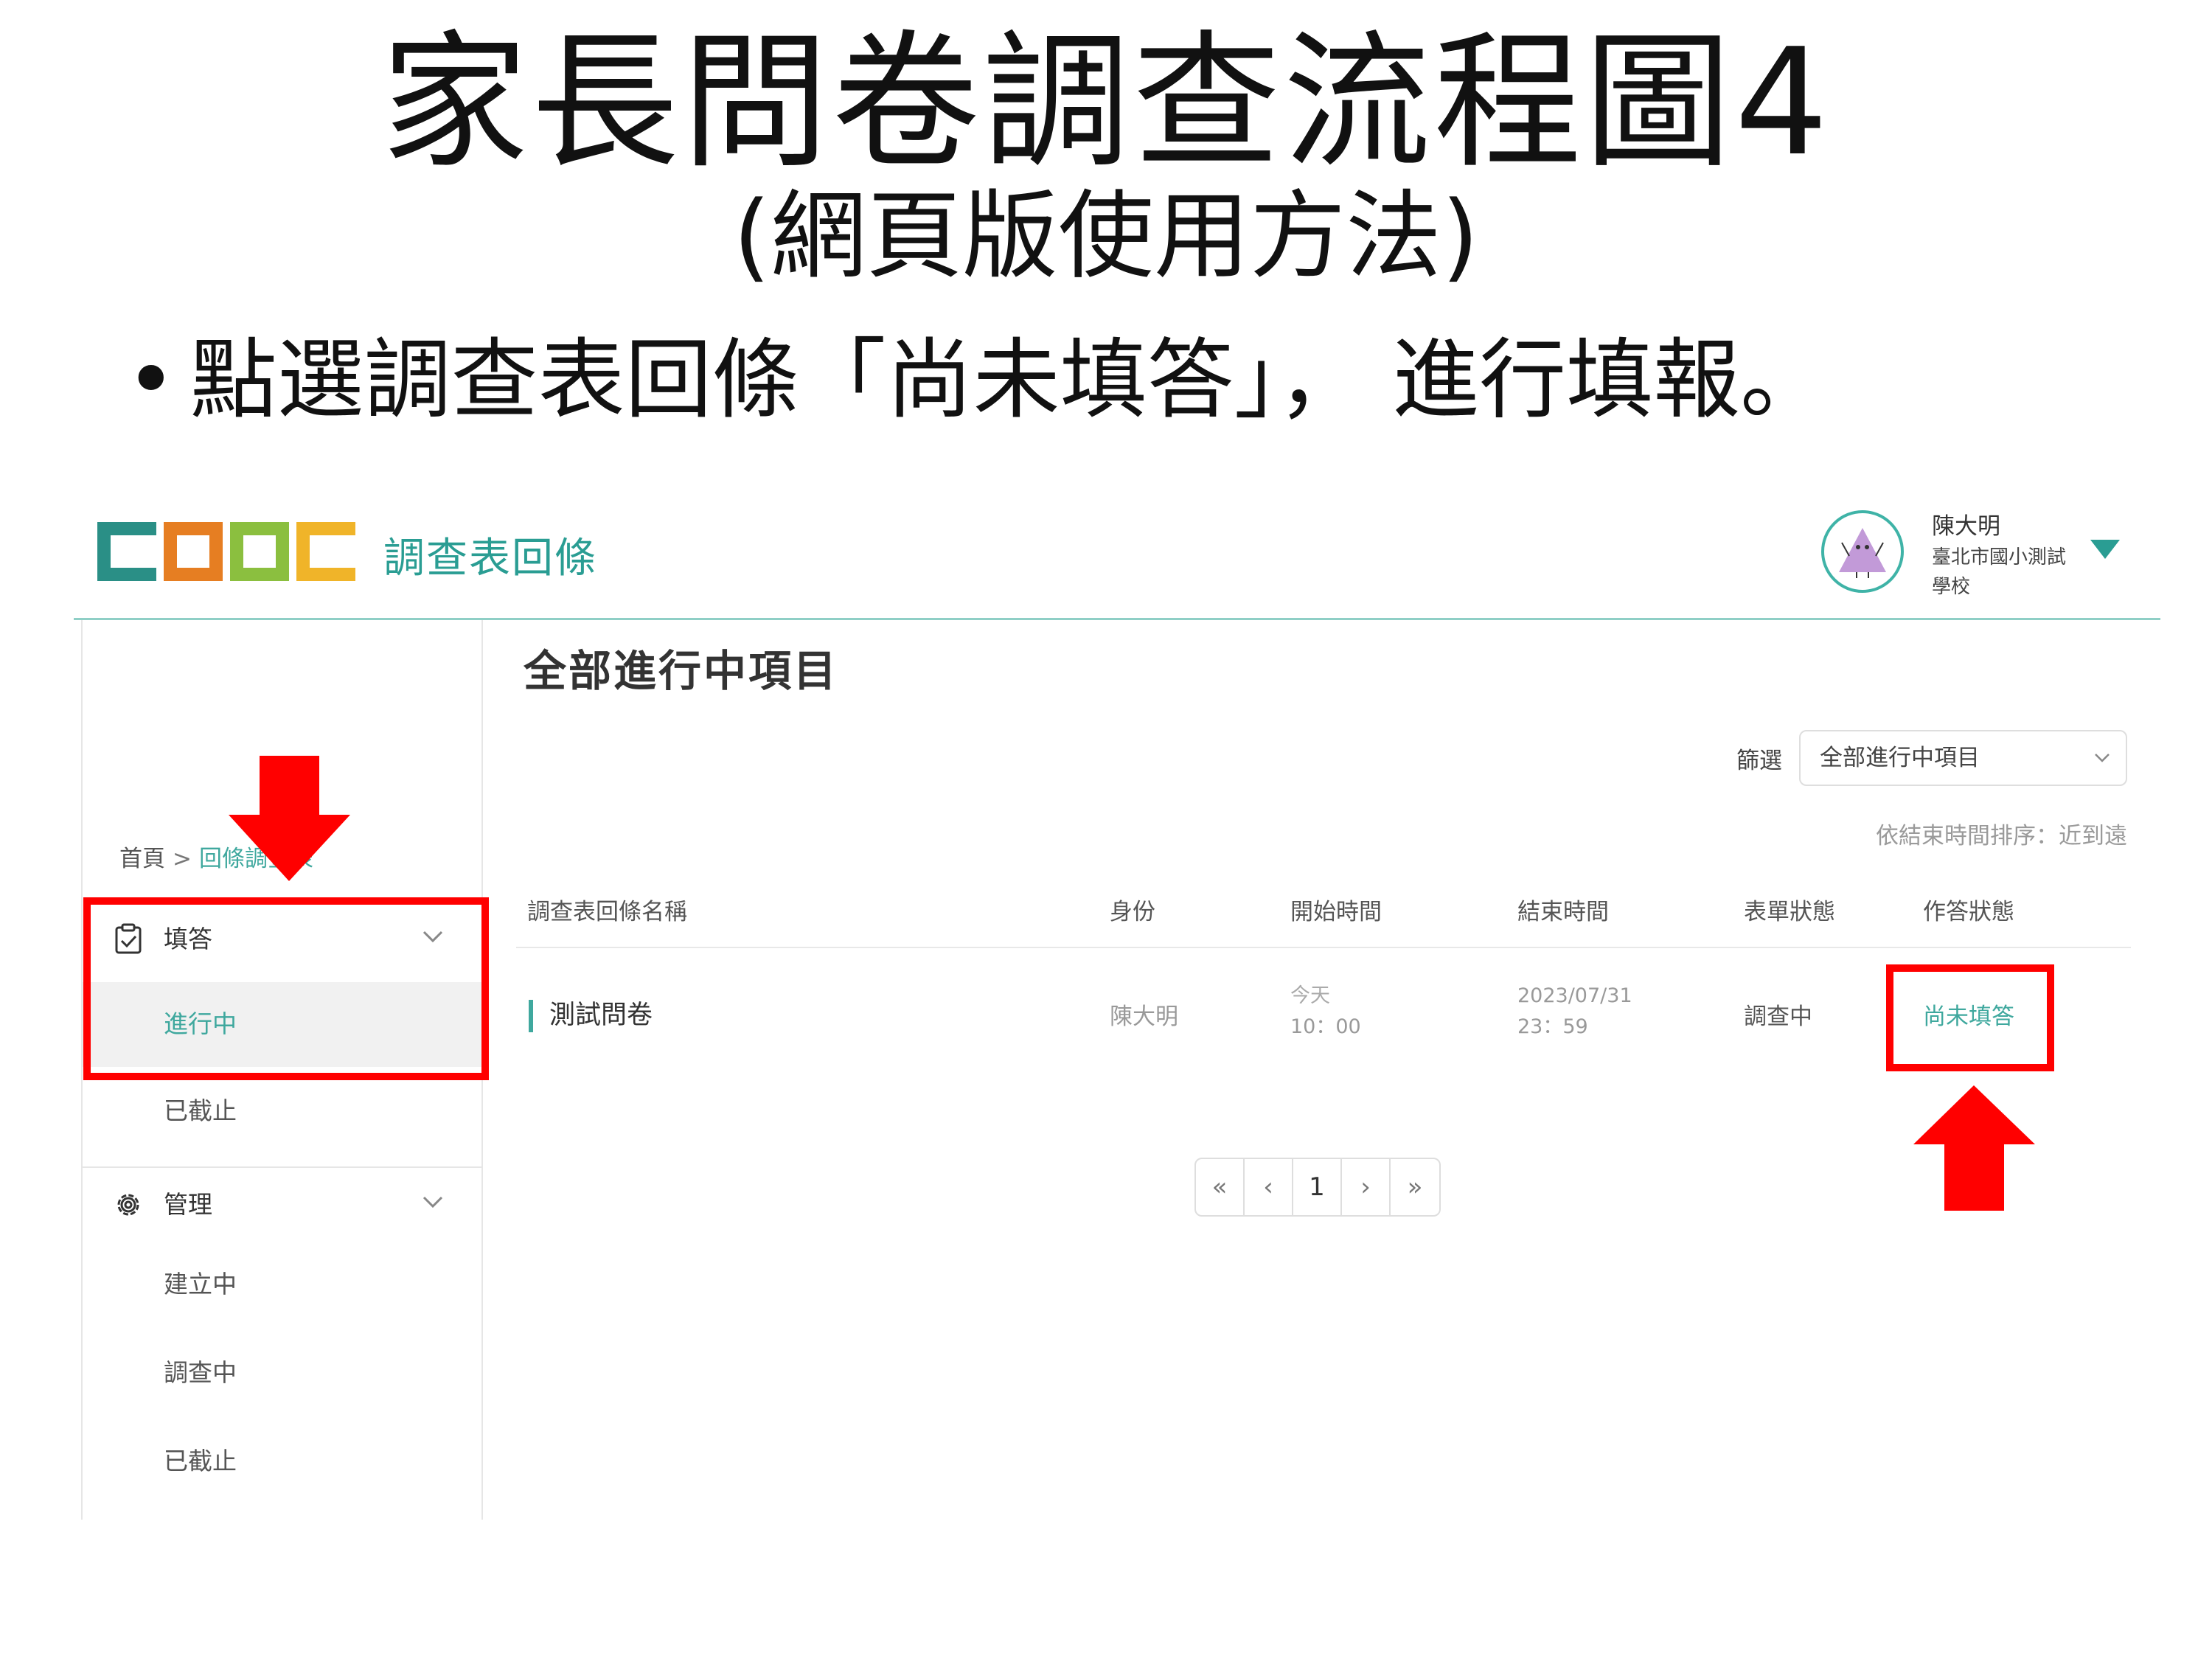 This screenshot has height=1659, width=2212. I want to click on app-title: 調查表回條, so click(490, 558).